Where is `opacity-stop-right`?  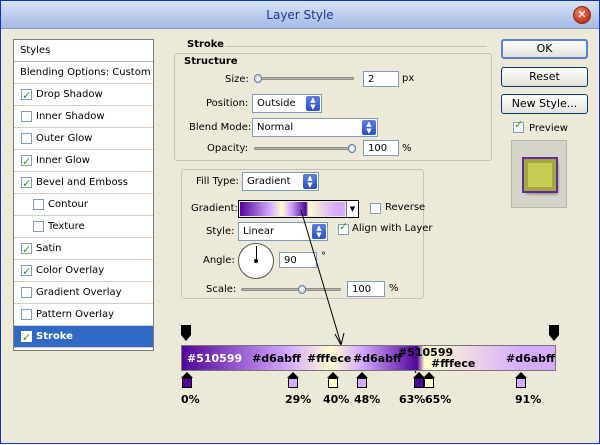
opacity-stop-right is located at coordinates (554, 333).